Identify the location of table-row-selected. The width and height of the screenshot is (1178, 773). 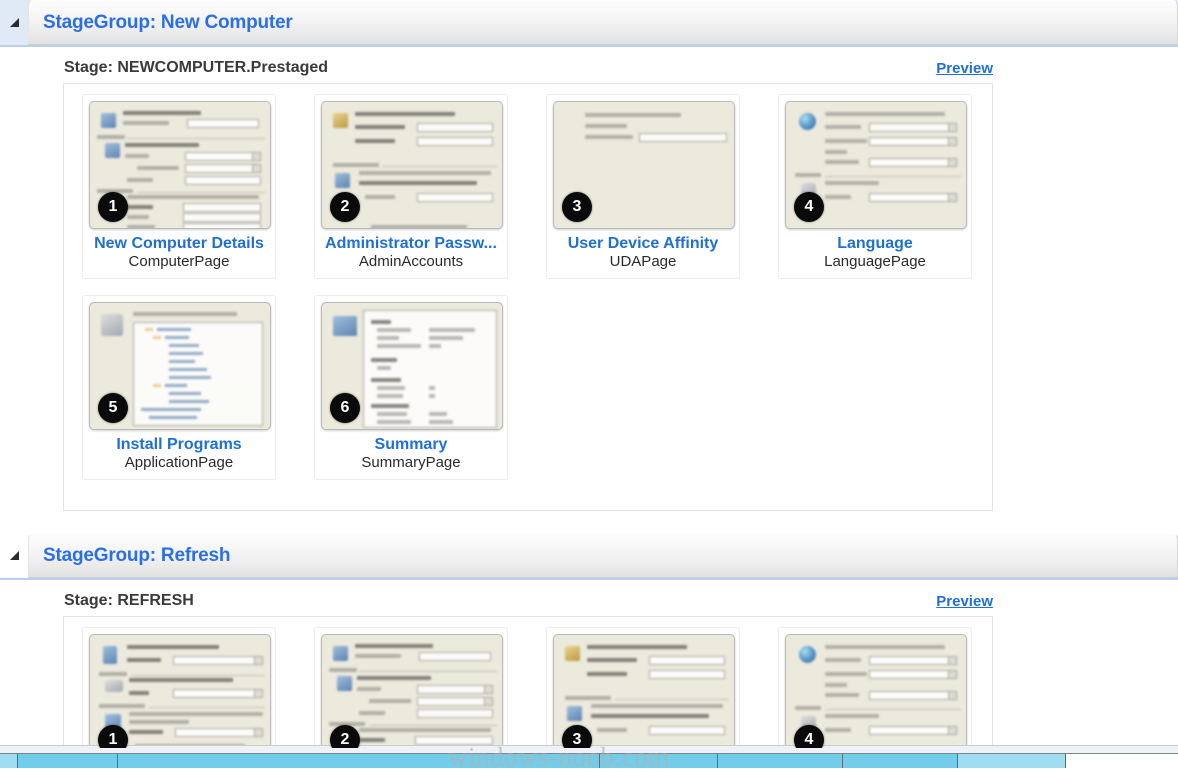
(589, 760).